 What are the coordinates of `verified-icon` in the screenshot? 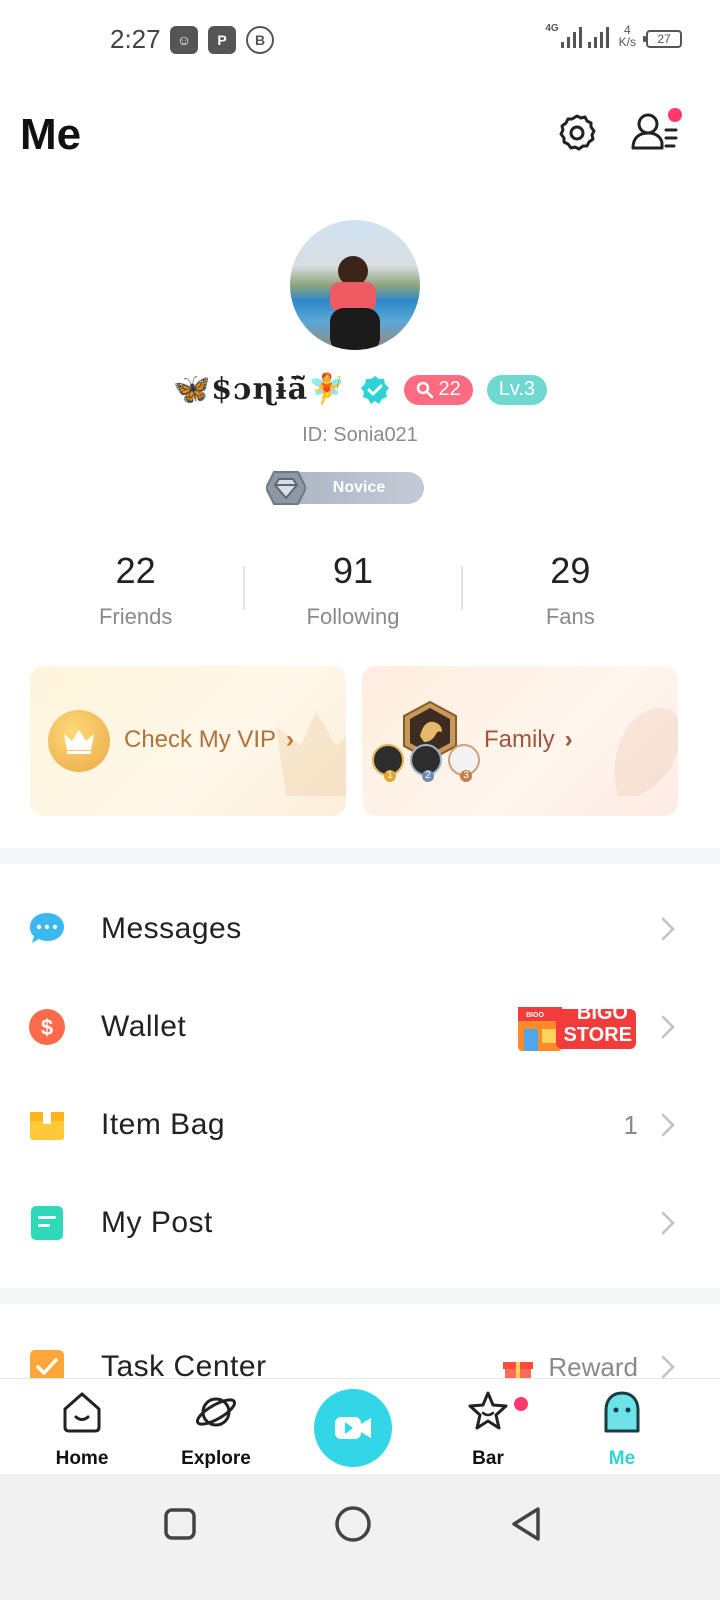 It's located at (375, 389).